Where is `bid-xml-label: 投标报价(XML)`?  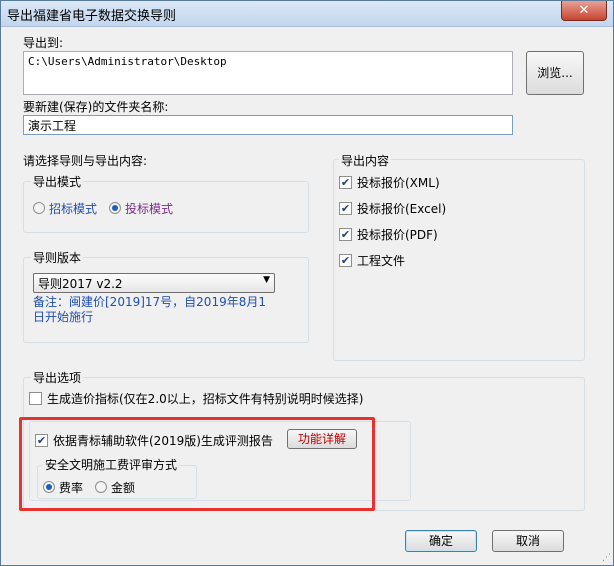
bid-xml-label: 投标报价(XML) is located at coordinates (398, 183).